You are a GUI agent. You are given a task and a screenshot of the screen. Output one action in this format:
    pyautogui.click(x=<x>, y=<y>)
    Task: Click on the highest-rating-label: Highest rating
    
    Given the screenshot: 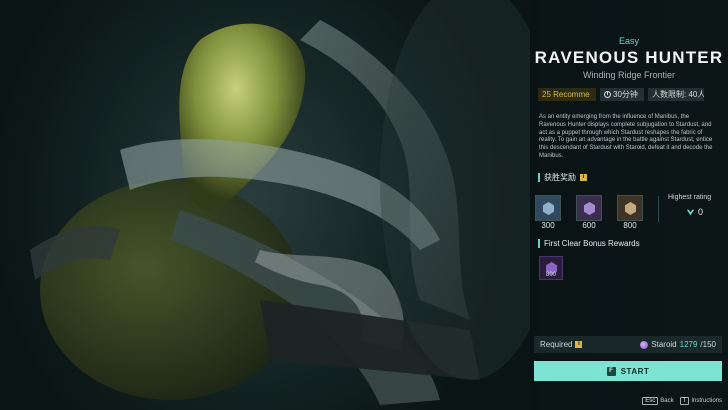 What is the action you would take?
    pyautogui.click(x=690, y=197)
    